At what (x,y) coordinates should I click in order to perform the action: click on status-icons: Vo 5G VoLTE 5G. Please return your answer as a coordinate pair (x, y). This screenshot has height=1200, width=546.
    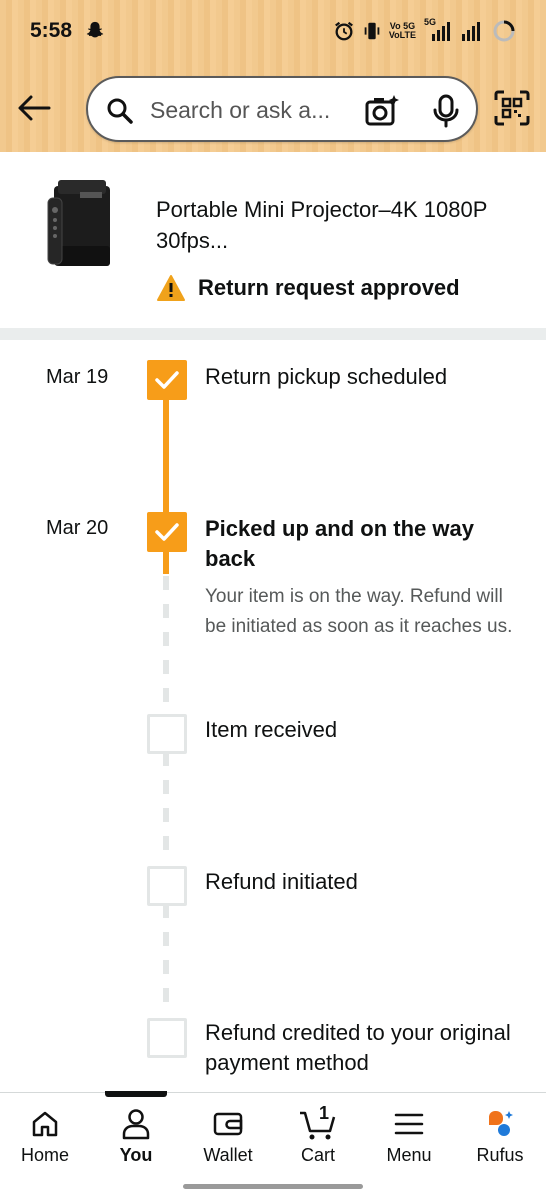
    Looking at the image, I should click on (424, 31).